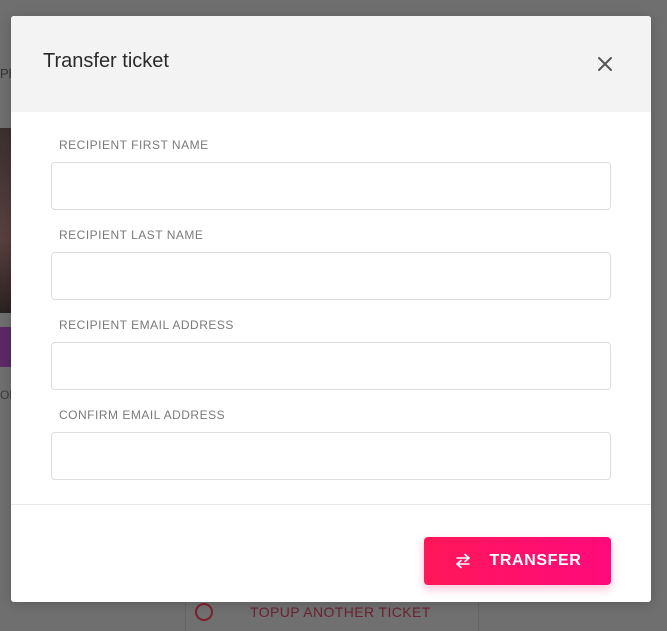  I want to click on confirm-email-field: CONFIRM EMAIL ADDRESS, so click(331, 443).